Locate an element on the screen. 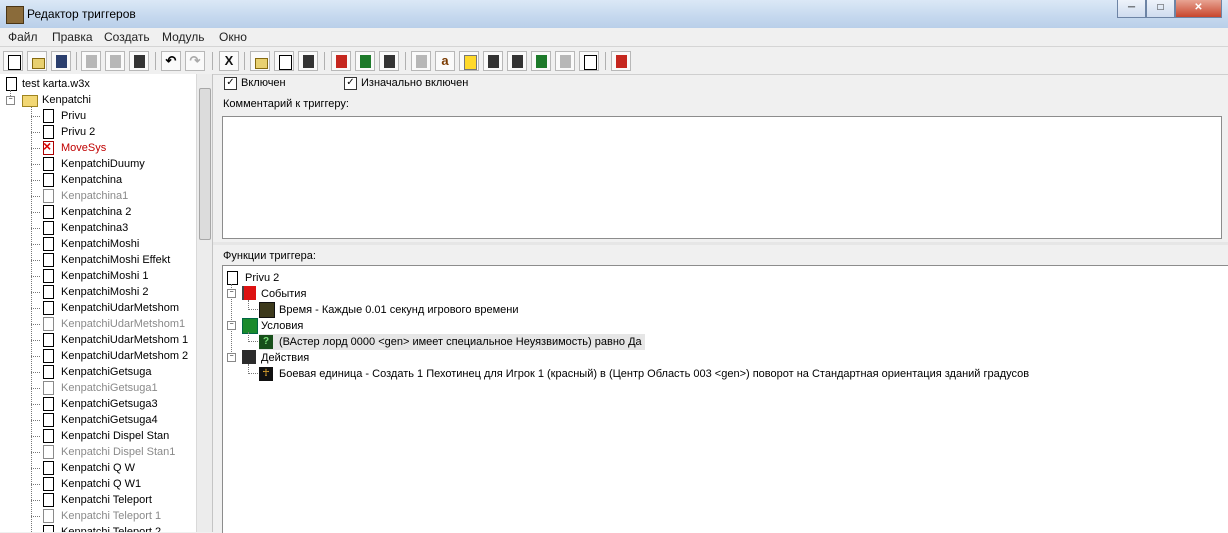  minimize-button: ─ is located at coordinates (1131, 9).